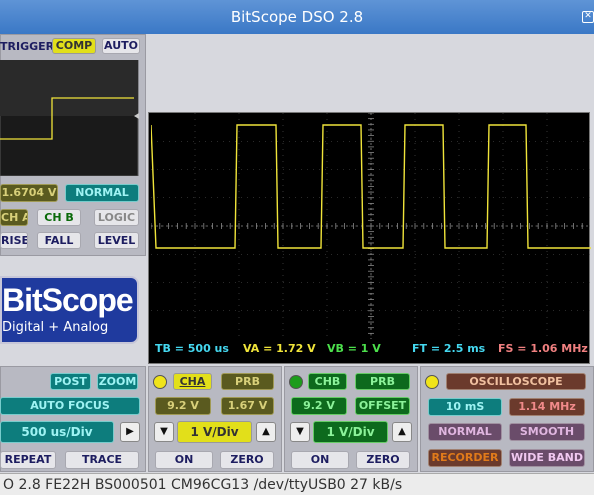  Describe the element at coordinates (279, 348) in the screenshot. I see `va-readout: VA = 1.72 V` at that location.